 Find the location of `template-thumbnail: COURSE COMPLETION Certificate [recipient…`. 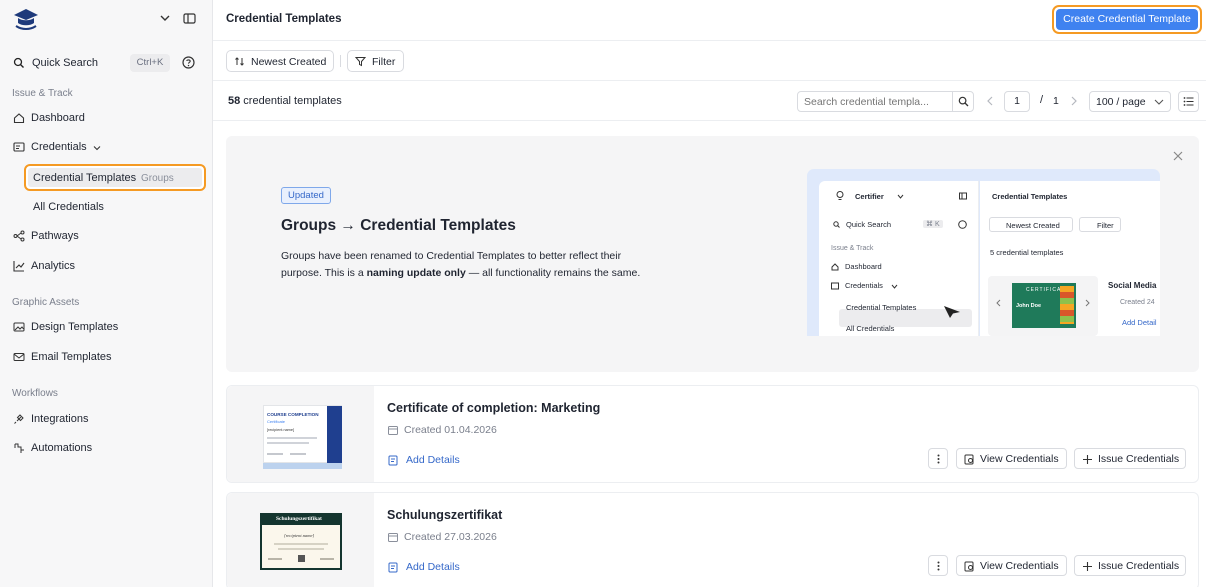

template-thumbnail: COURSE COMPLETION Certificate [recipient… is located at coordinates (300, 434).